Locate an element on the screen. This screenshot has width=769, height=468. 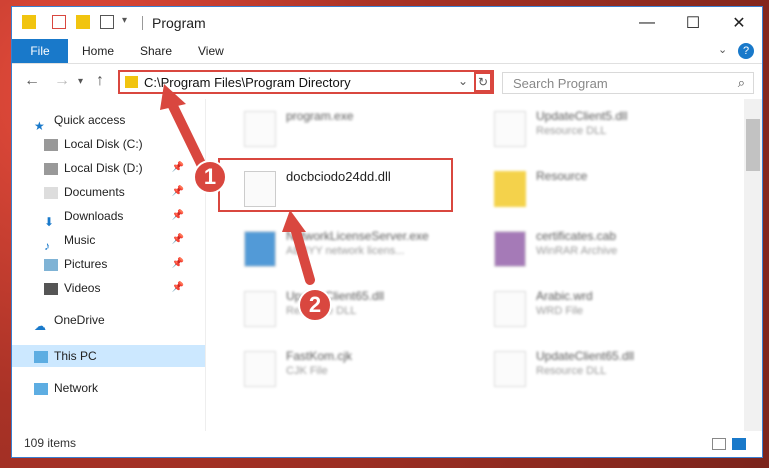
recent-dropdown-icon: ▾ is located at coordinates (80, 81).